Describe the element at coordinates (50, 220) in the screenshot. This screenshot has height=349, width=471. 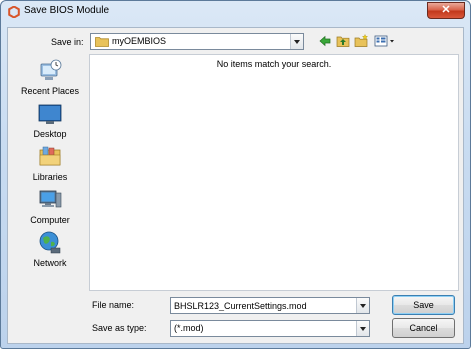
I see `place-label: Computer` at that location.